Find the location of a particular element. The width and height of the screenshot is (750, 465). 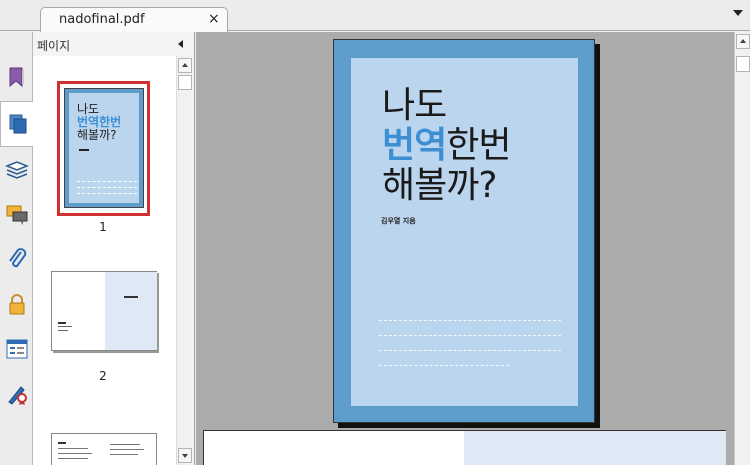

cover-title-line-2: 번역한번 is located at coordinates (447, 145).